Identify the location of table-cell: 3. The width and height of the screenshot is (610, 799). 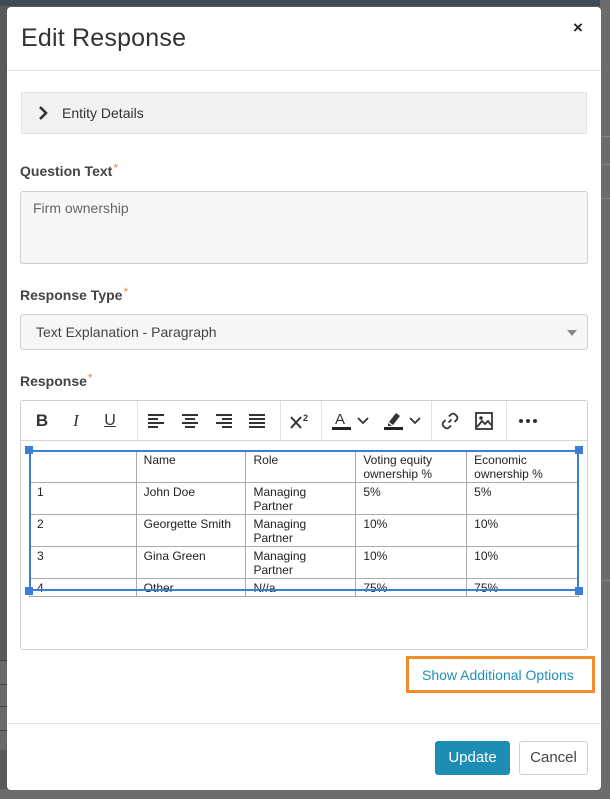
(83, 562).